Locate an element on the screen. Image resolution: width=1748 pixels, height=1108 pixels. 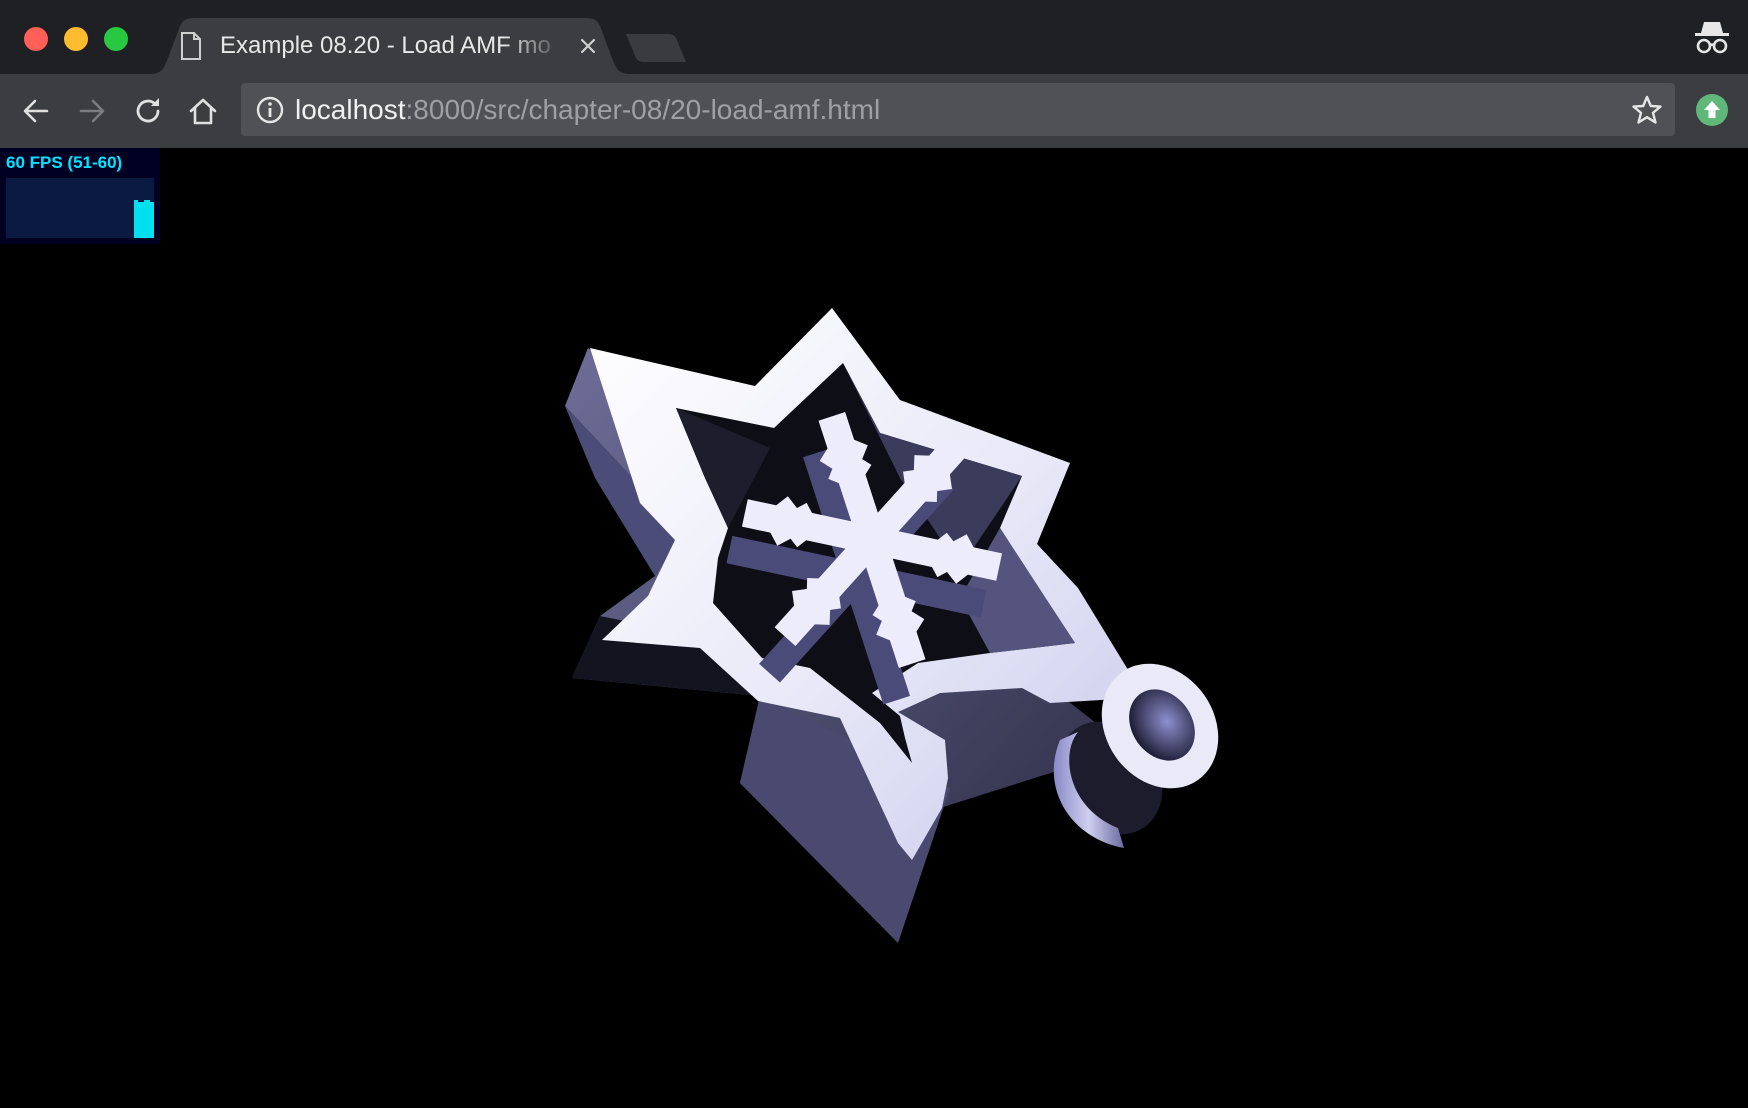
home-icon is located at coordinates (203, 111).